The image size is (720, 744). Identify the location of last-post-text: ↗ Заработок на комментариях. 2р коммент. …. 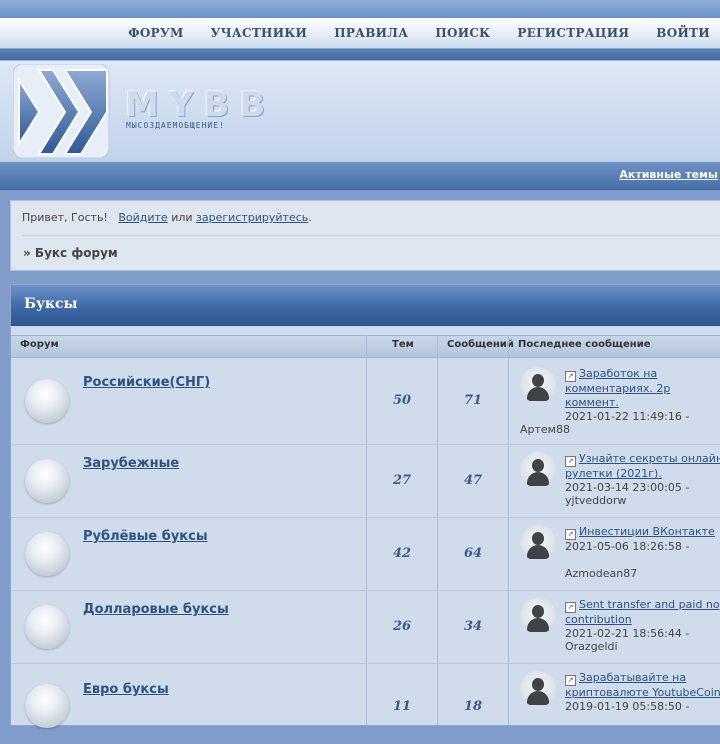
(642, 395).